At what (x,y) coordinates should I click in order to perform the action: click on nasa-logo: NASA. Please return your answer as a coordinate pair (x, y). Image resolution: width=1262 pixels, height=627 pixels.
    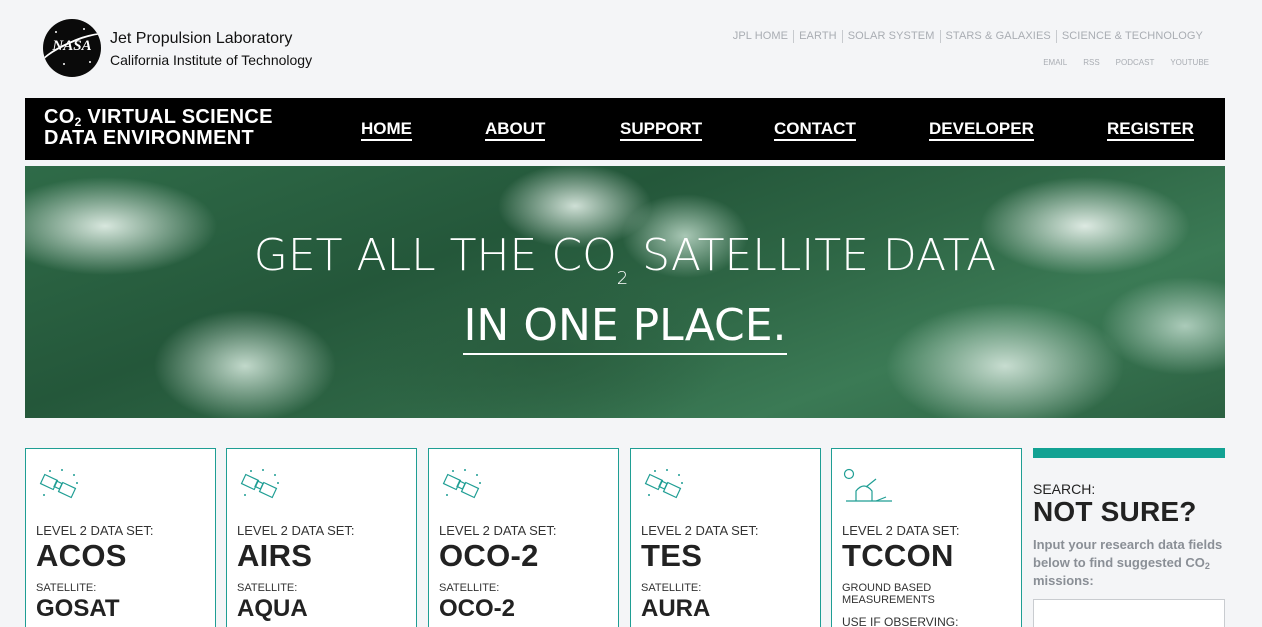
    Looking at the image, I should click on (72, 48).